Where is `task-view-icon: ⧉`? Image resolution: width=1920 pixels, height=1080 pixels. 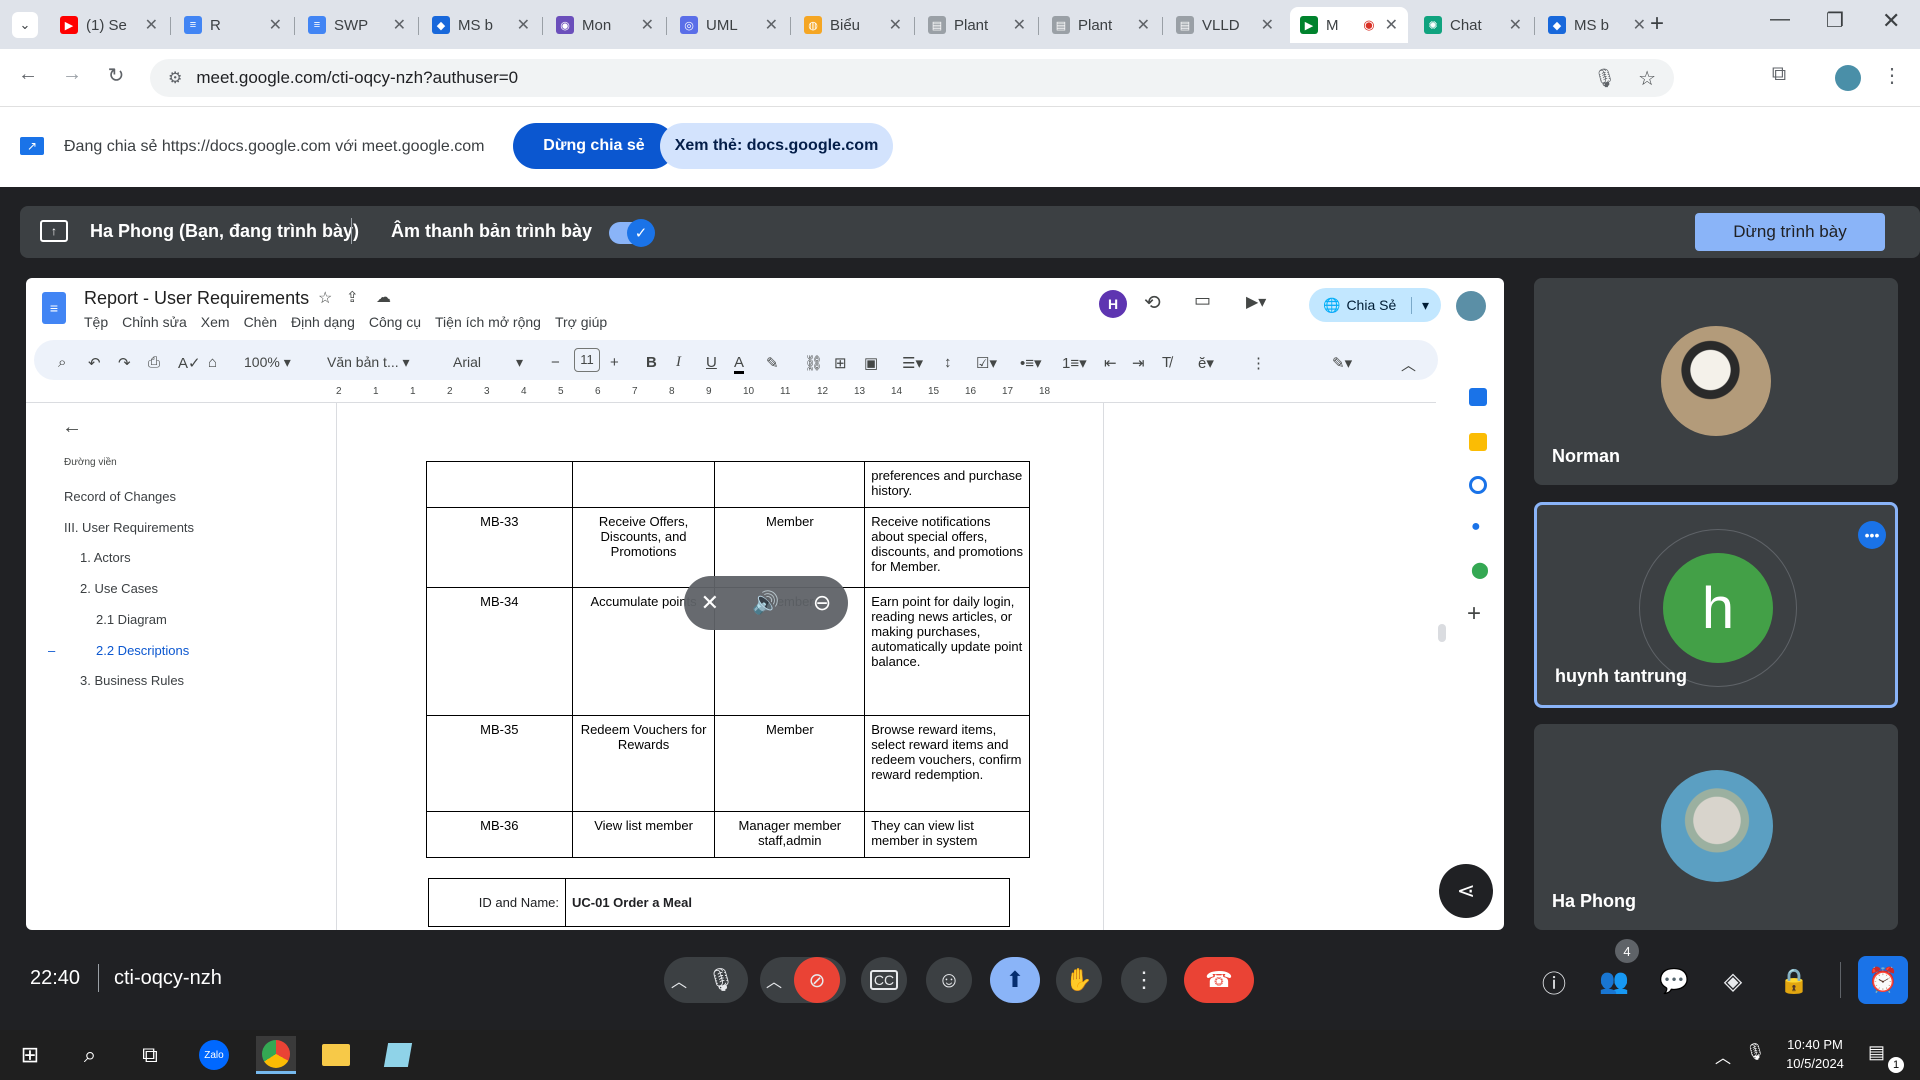
task-view-icon: ⧉ is located at coordinates (150, 1055).